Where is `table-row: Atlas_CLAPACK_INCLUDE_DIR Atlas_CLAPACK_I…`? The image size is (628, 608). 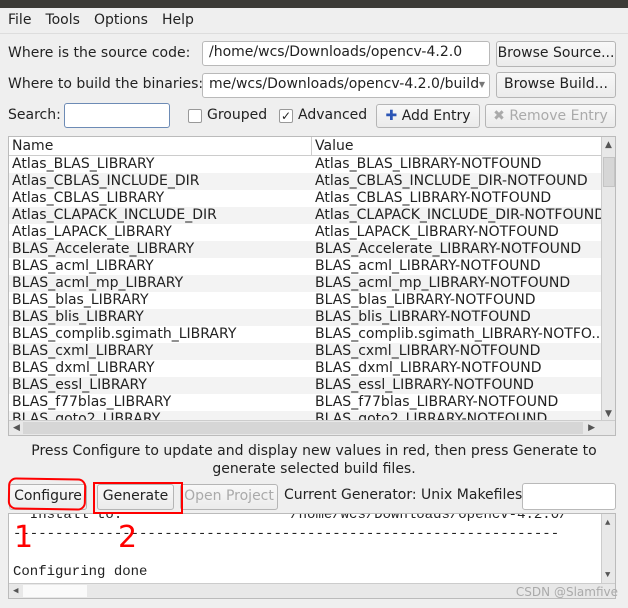 table-row: Atlas_CLAPACK_INCLUDE_DIR Atlas_CLAPACK_I… is located at coordinates (306, 215).